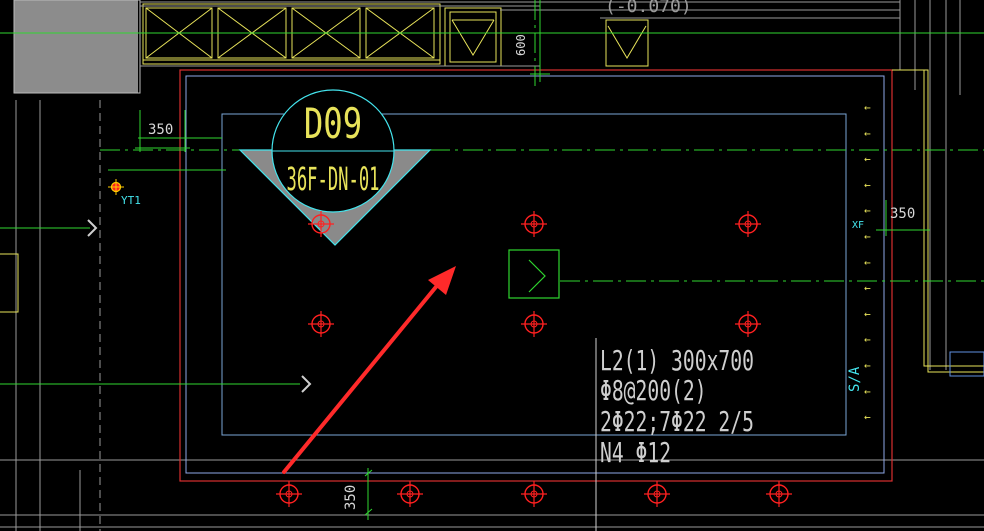 The height and width of the screenshot is (531, 984). What do you see at coordinates (116, 187) in the screenshot?
I see `yt1-marker` at bounding box center [116, 187].